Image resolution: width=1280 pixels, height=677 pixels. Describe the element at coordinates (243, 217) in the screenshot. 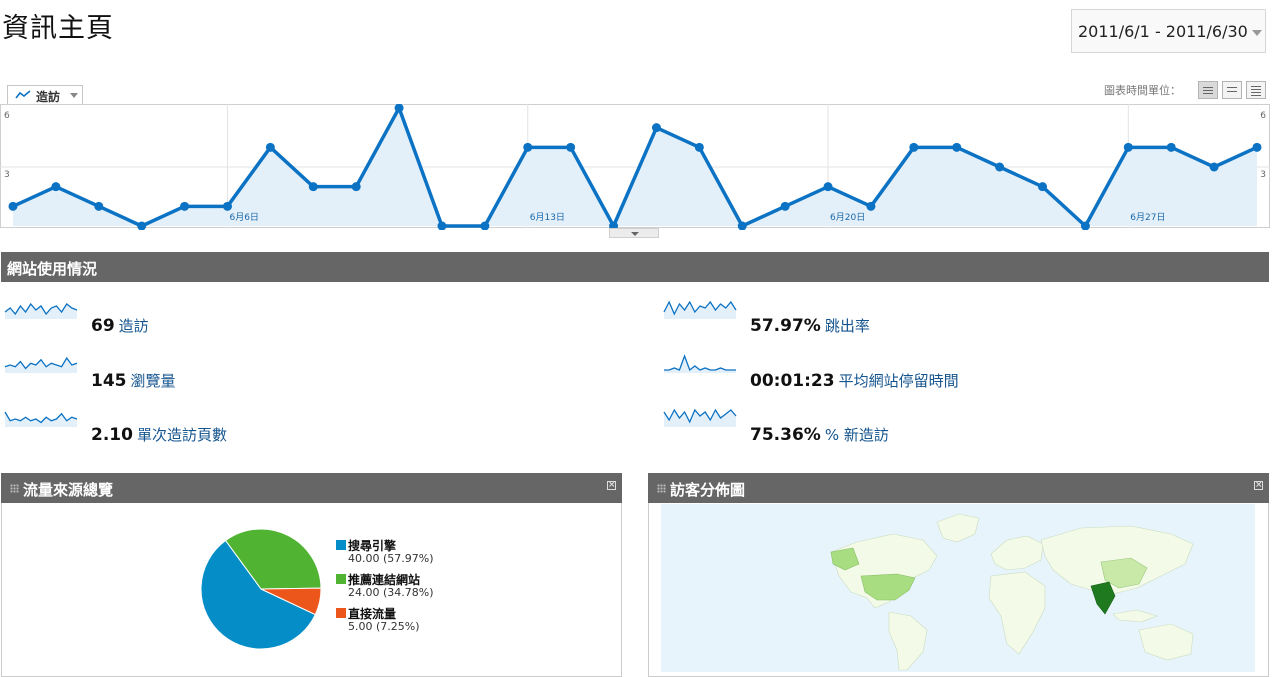

I see `x-tick-label: 6月6日` at that location.